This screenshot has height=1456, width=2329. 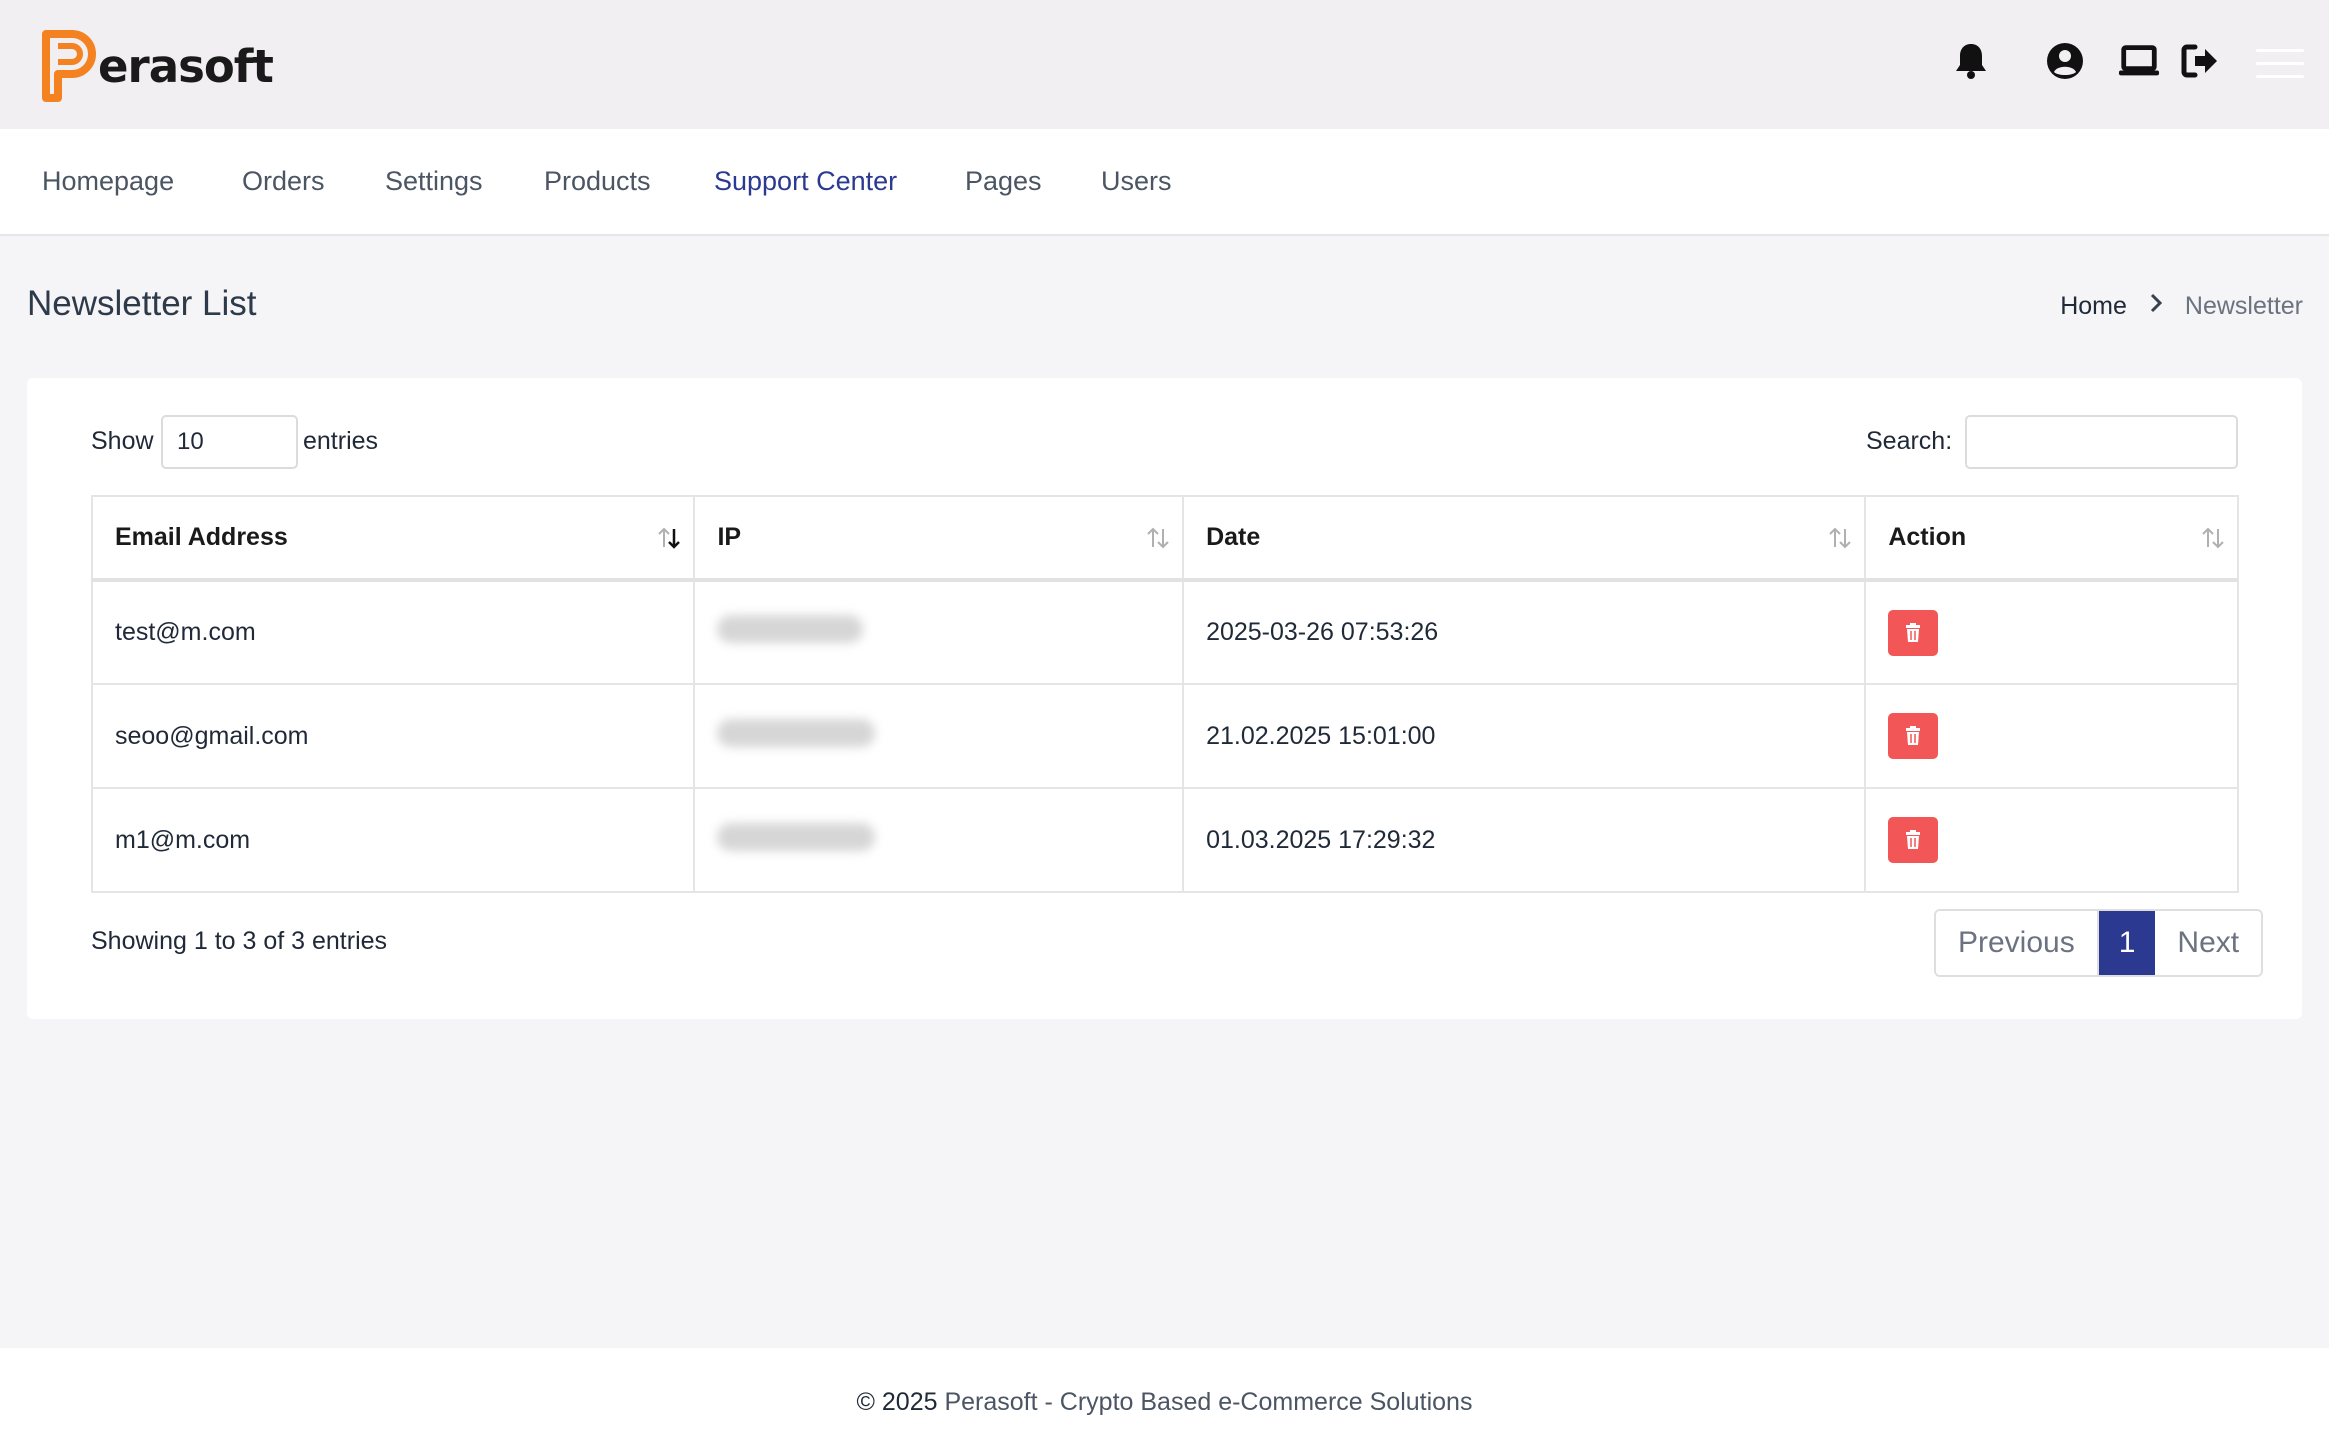 What do you see at coordinates (939, 538) in the screenshot?
I see `column-header-ip: IP` at bounding box center [939, 538].